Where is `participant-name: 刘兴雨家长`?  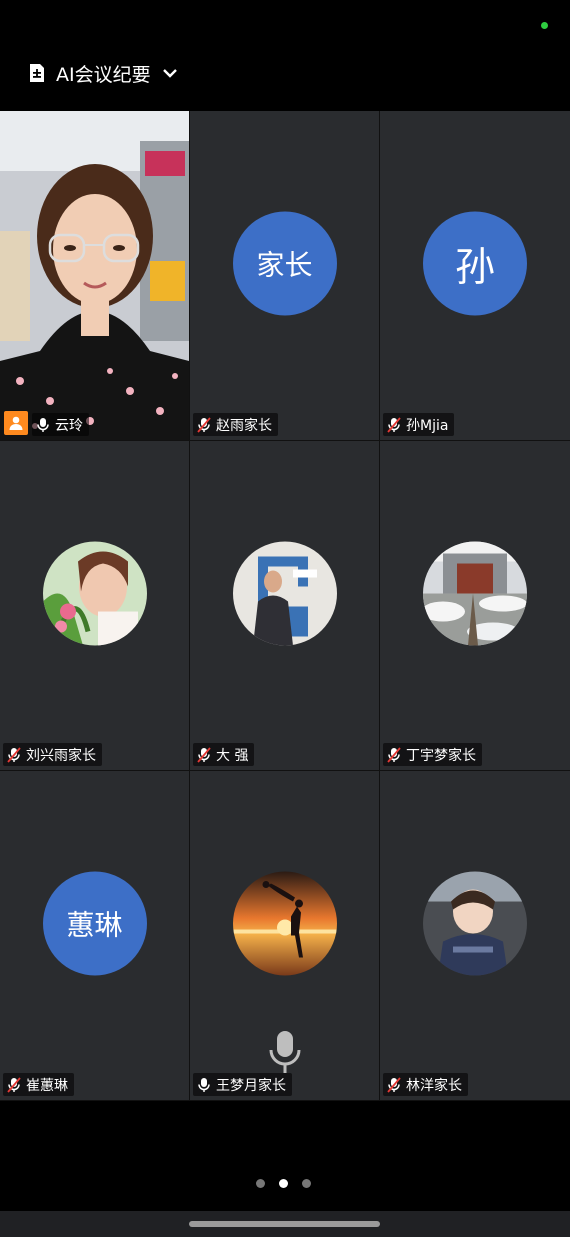 participant-name: 刘兴雨家长 is located at coordinates (61, 755).